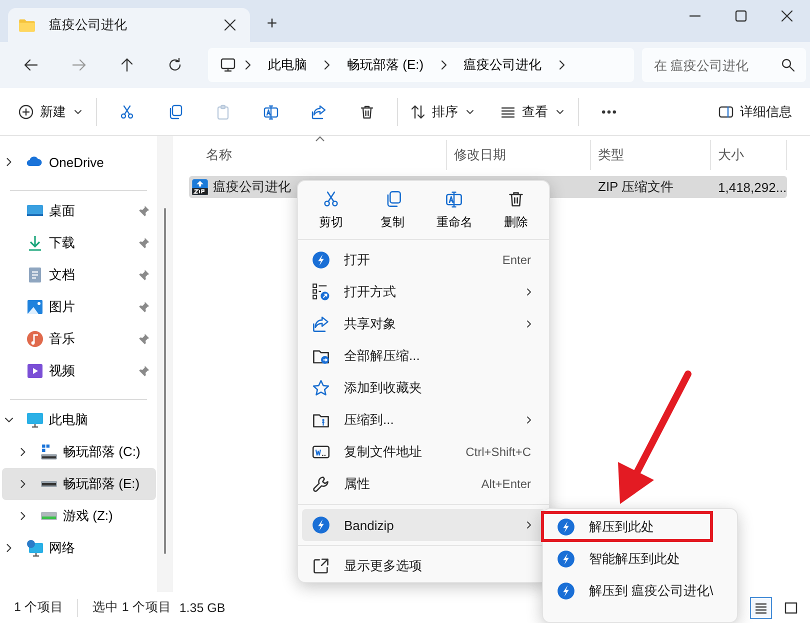 Image resolution: width=810 pixels, height=623 pixels. Describe the element at coordinates (31, 65) in the screenshot. I see `back-arrow-icon` at that location.